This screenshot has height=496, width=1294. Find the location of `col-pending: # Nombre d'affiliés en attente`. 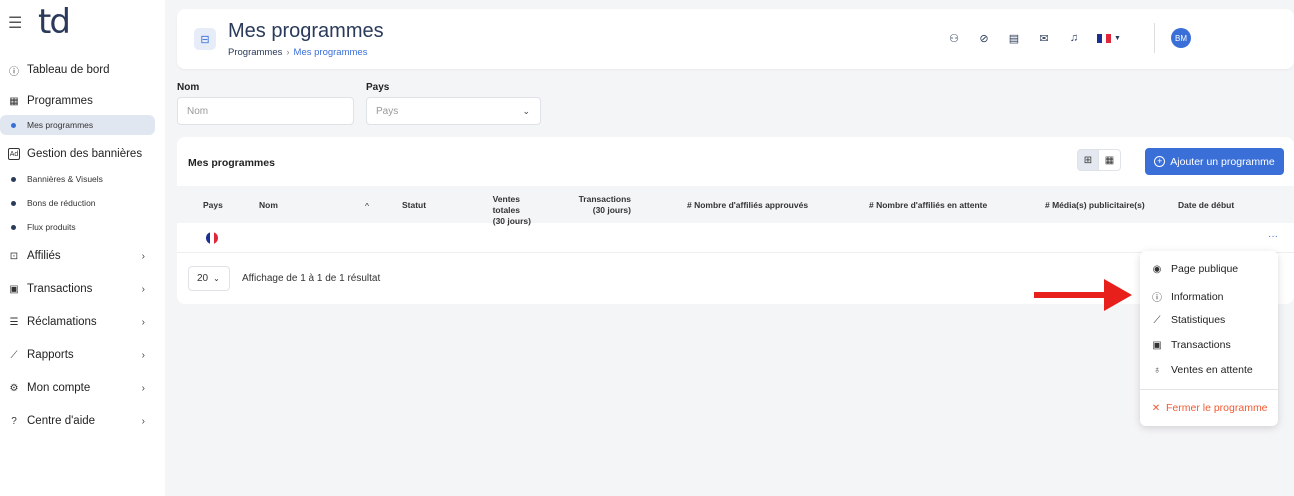

col-pending: # Nombre d'affiliés en attente is located at coordinates (928, 205).